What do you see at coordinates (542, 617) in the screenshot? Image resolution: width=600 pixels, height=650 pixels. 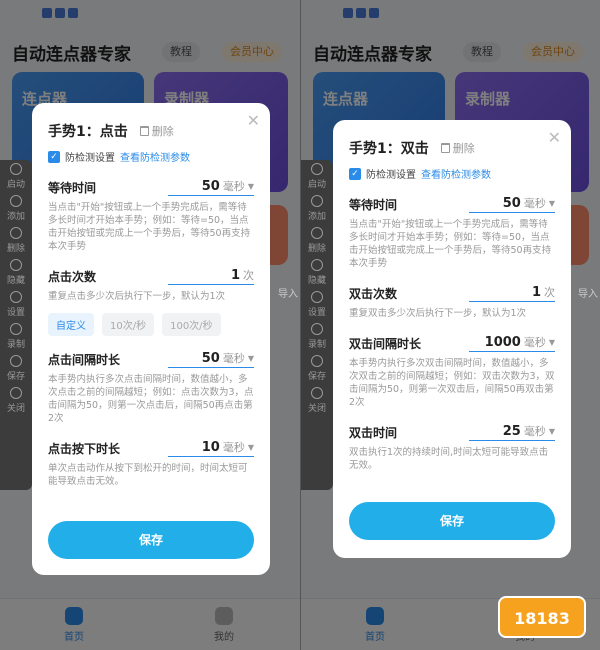 I see `watermark-logo: 18183` at bounding box center [542, 617].